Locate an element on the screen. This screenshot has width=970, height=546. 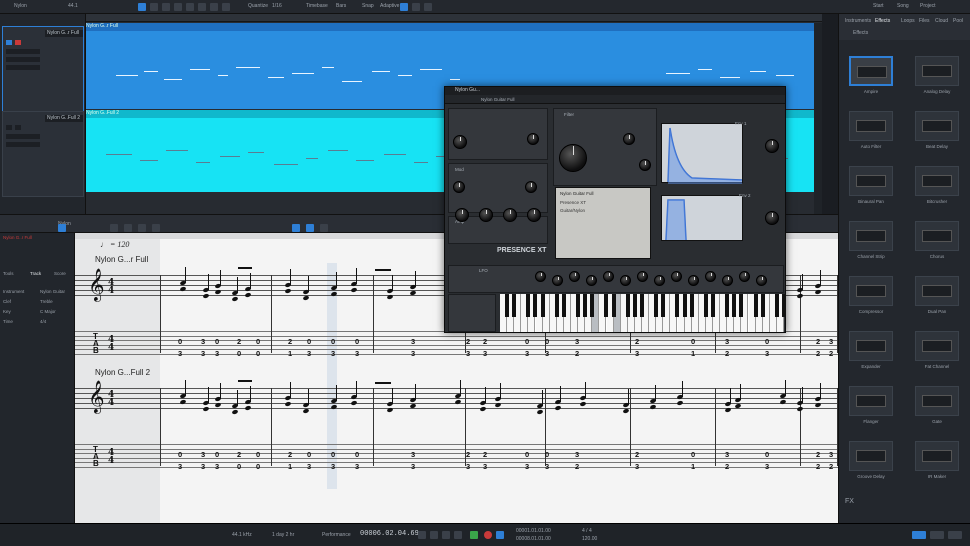
effect-label: Channel Strip is located at coordinates (871, 256).